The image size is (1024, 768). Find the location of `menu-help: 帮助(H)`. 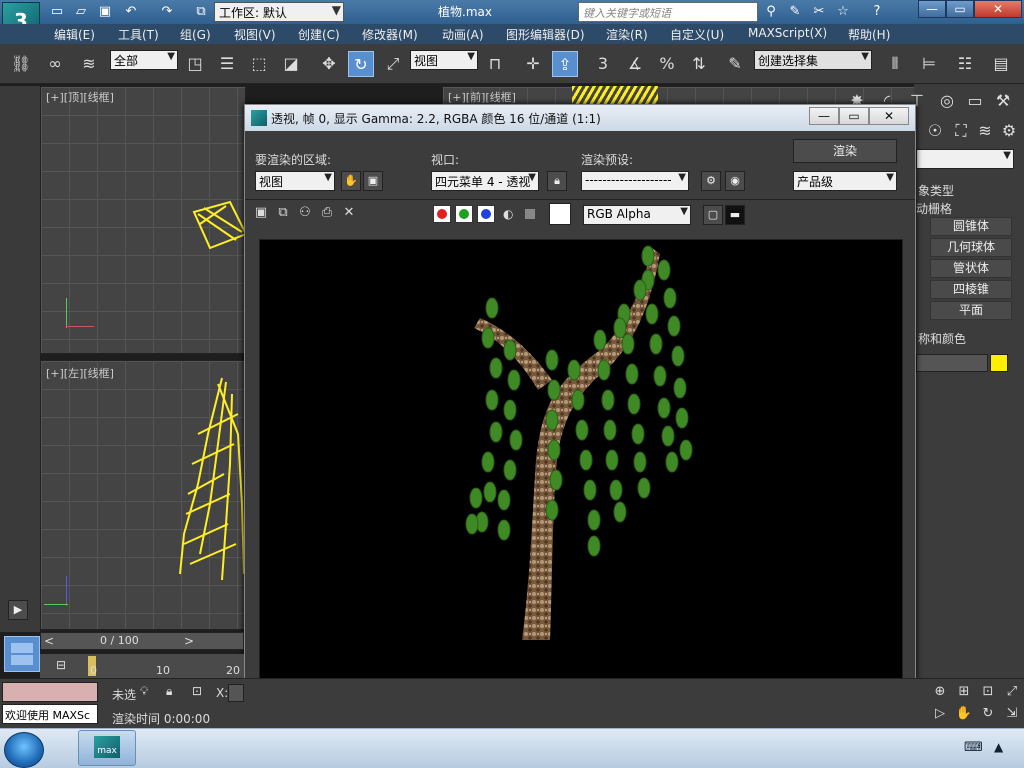

menu-help: 帮助(H) is located at coordinates (869, 34).